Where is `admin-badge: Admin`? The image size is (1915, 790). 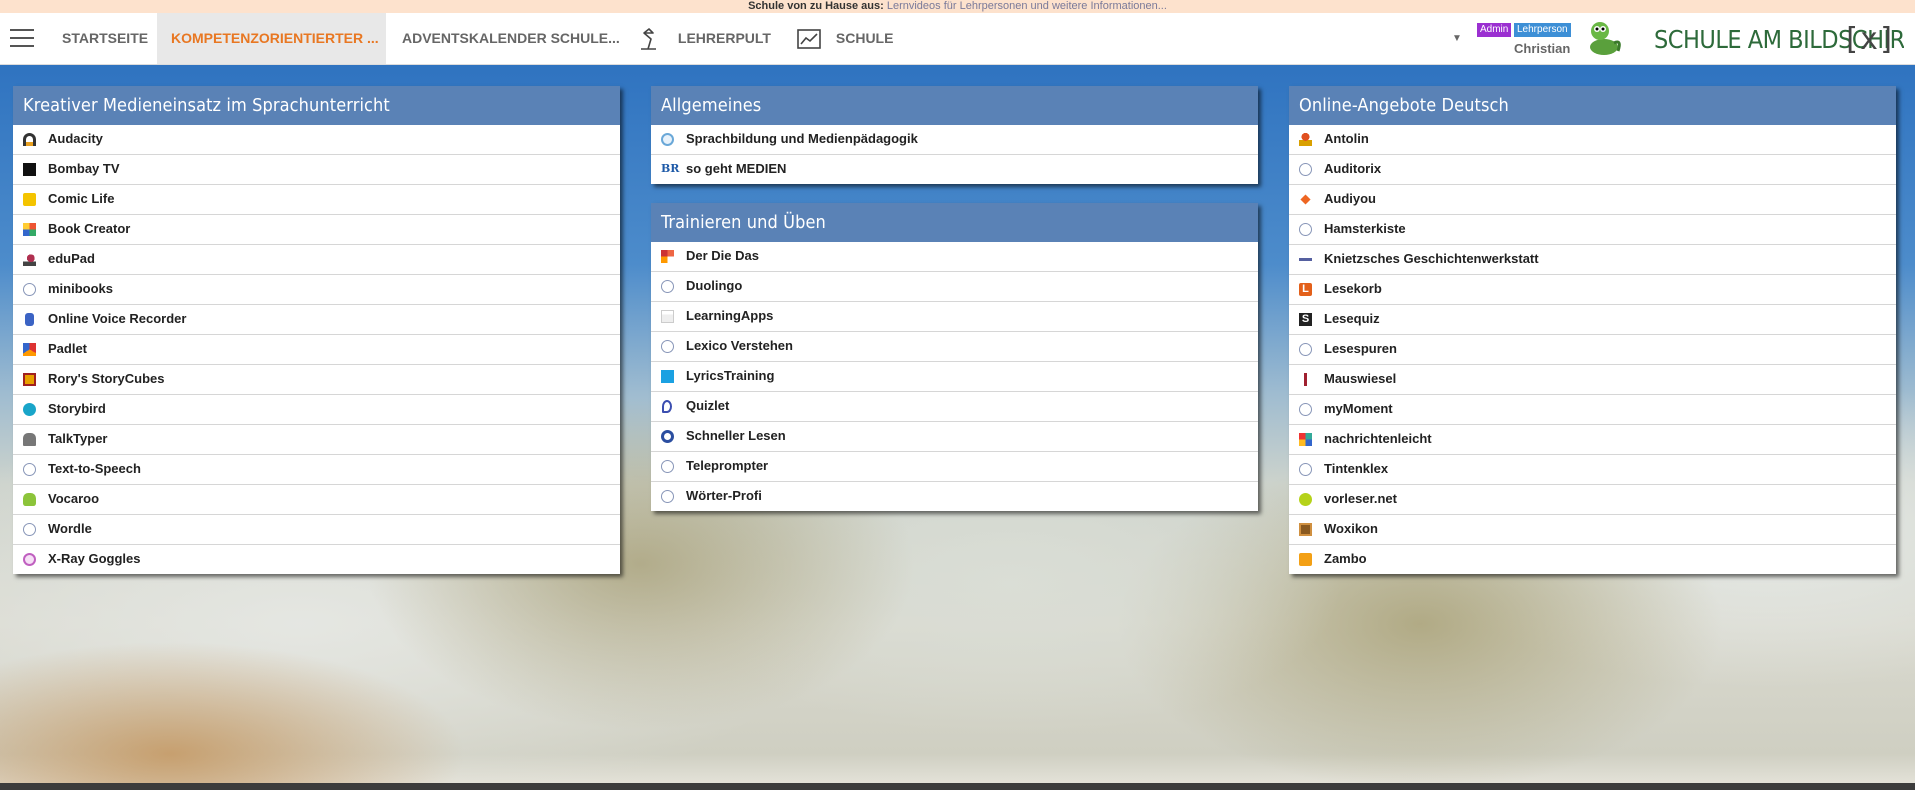 admin-badge: Admin is located at coordinates (1494, 30).